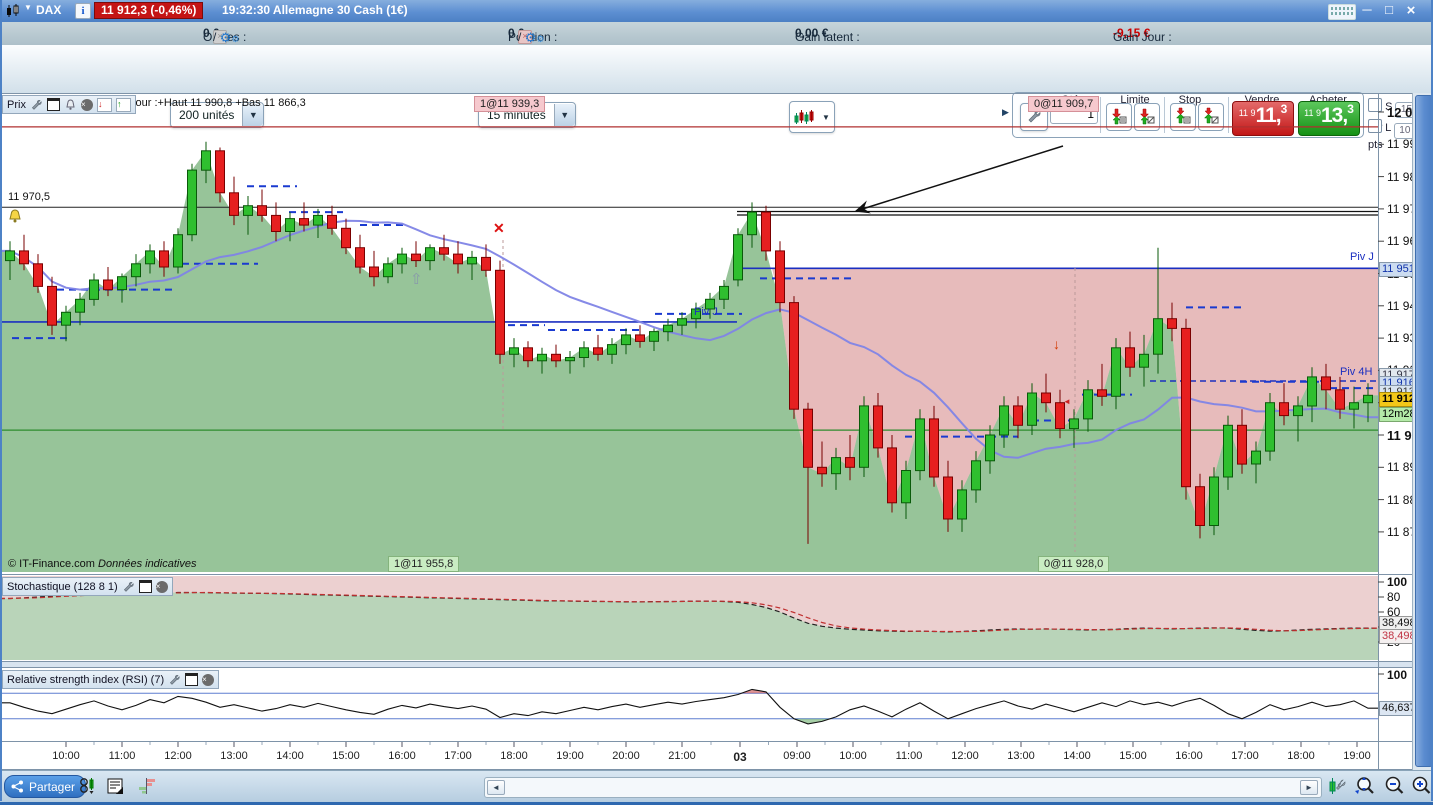 The width and height of the screenshot is (1433, 805). I want to click on close-button: ×, so click(1411, 10).